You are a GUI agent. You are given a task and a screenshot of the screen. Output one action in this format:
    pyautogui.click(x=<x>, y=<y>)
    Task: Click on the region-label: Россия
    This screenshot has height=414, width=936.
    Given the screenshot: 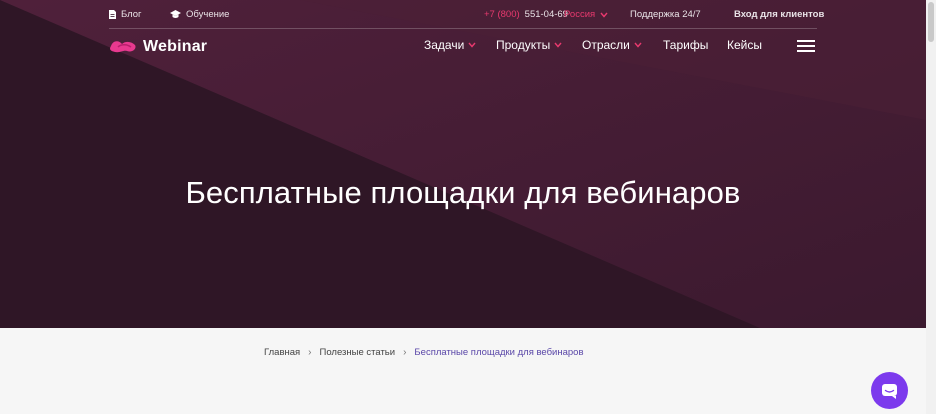 What is the action you would take?
    pyautogui.click(x=580, y=14)
    